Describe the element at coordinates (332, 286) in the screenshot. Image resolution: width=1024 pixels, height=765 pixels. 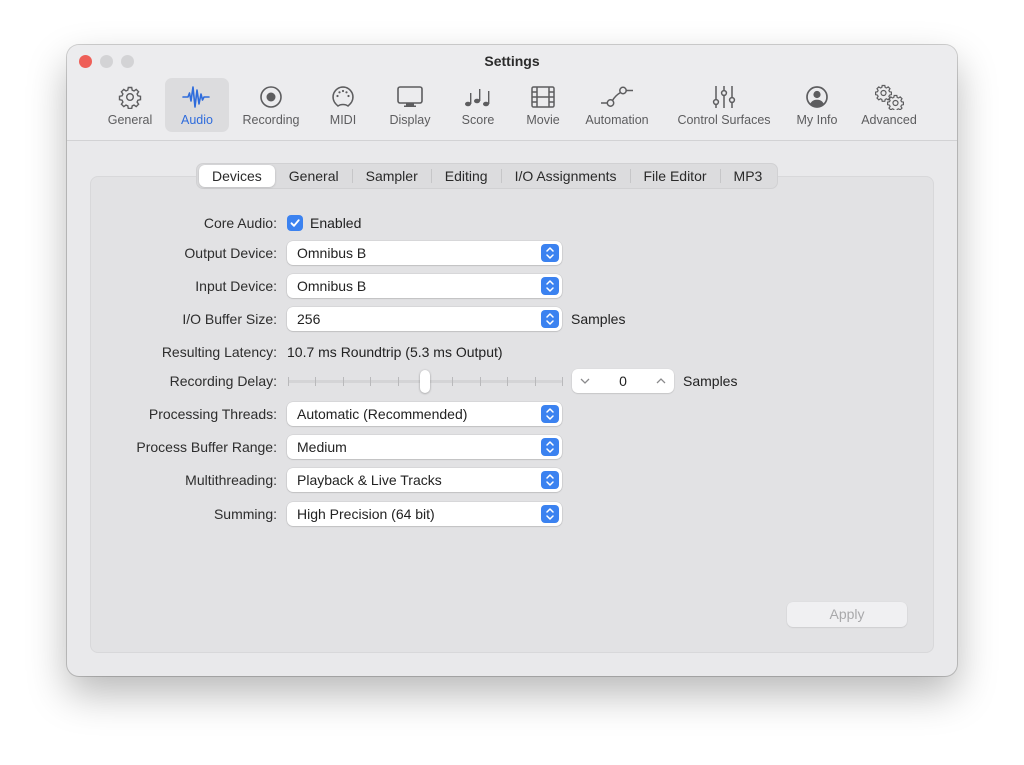
I see `input-device-value: Omnibus B` at that location.